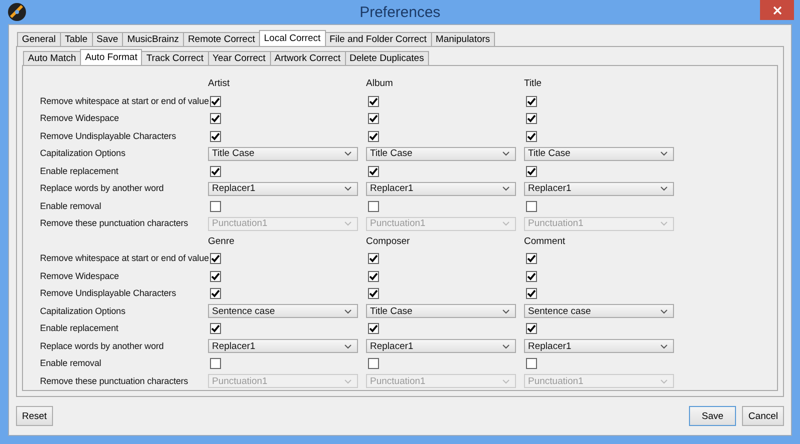 The image size is (800, 444). Describe the element at coordinates (400, 12) in the screenshot. I see `window-title: Preferences` at that location.